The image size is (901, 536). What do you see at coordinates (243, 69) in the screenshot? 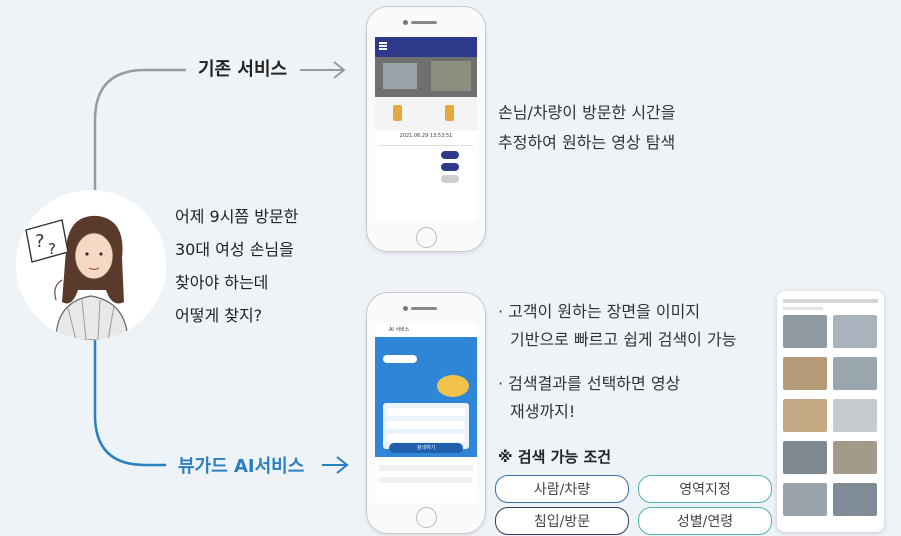
I see `existing-service-label: 기존 서비스` at bounding box center [243, 69].